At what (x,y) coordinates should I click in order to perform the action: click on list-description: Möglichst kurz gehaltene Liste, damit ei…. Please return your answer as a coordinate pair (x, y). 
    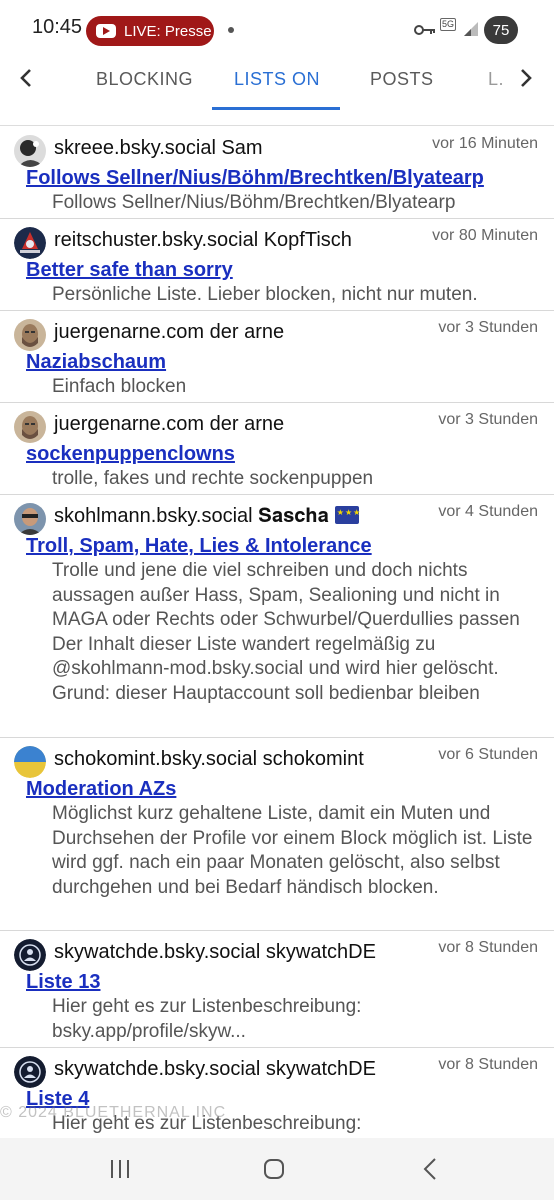
    Looking at the image, I should click on (292, 850).